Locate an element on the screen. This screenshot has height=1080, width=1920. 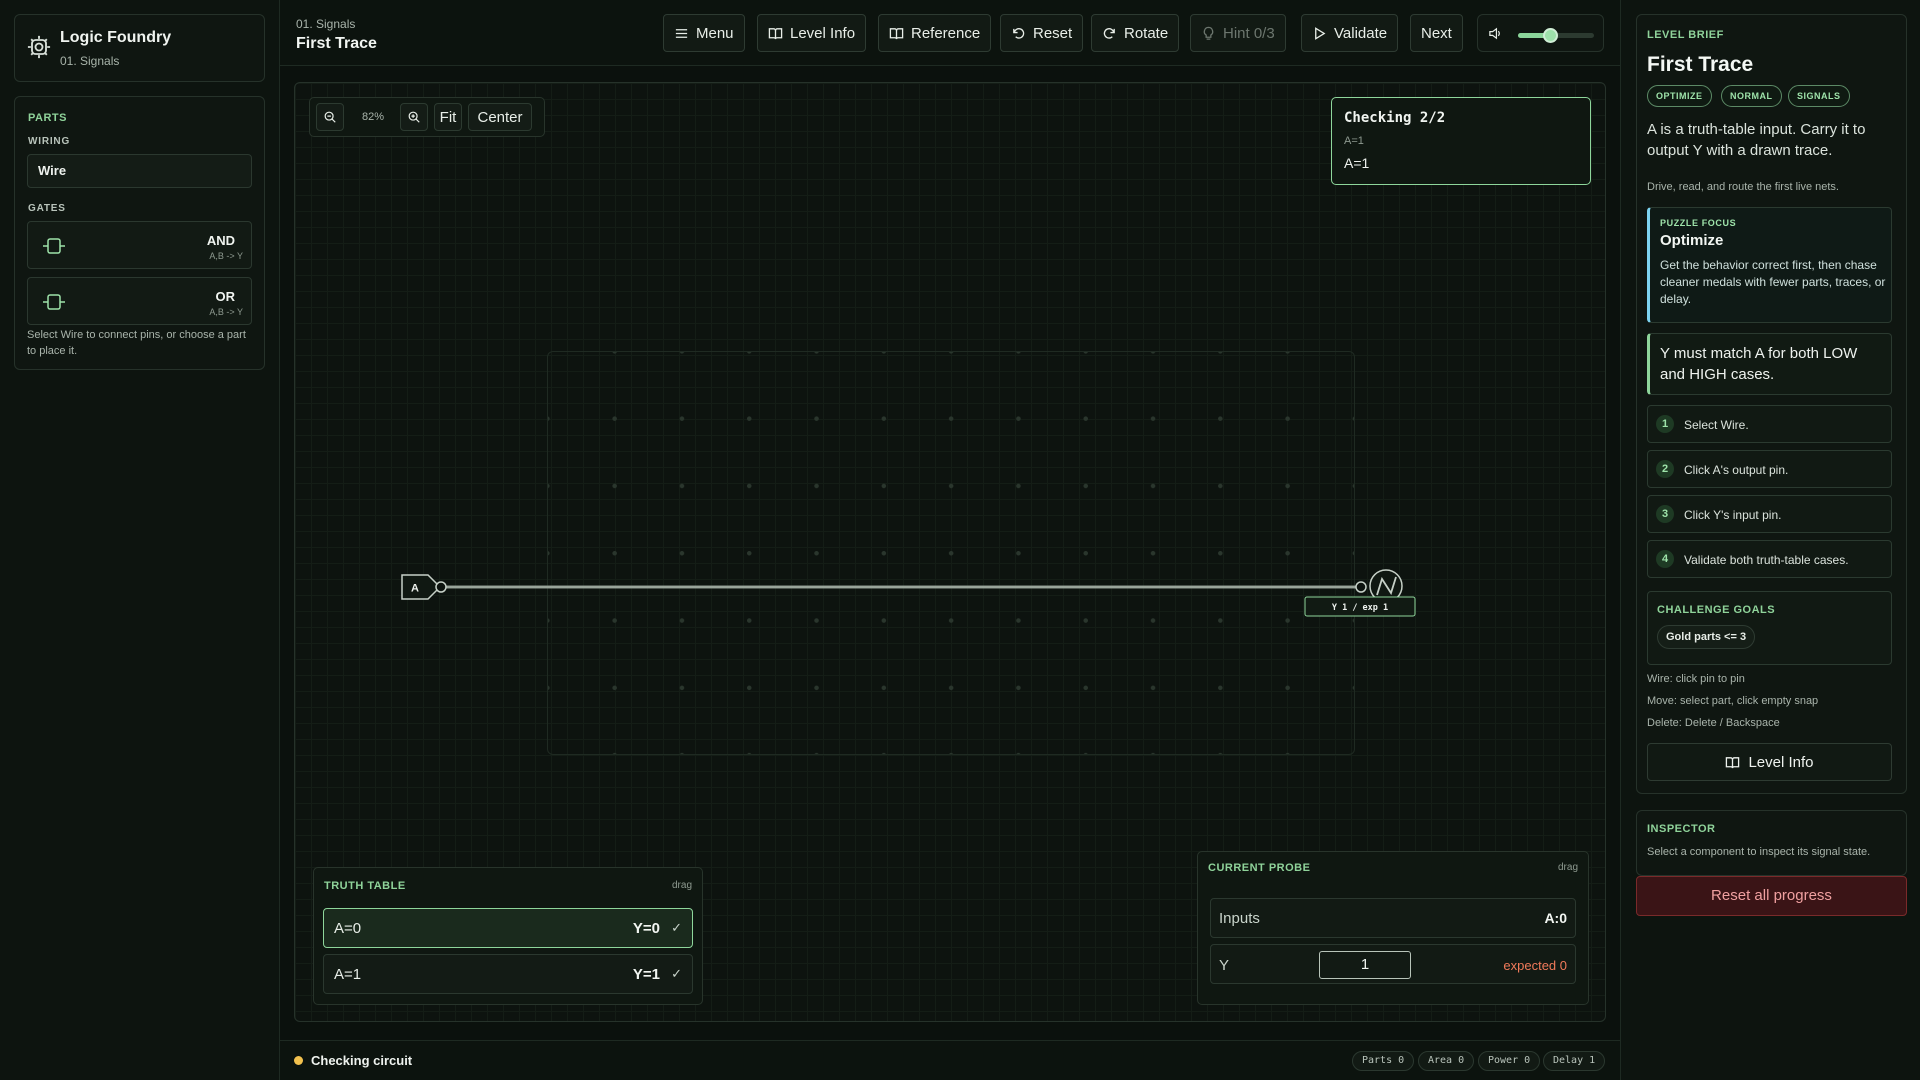
app-brand: Logic Foundry 01. Signals is located at coordinates (139, 48).